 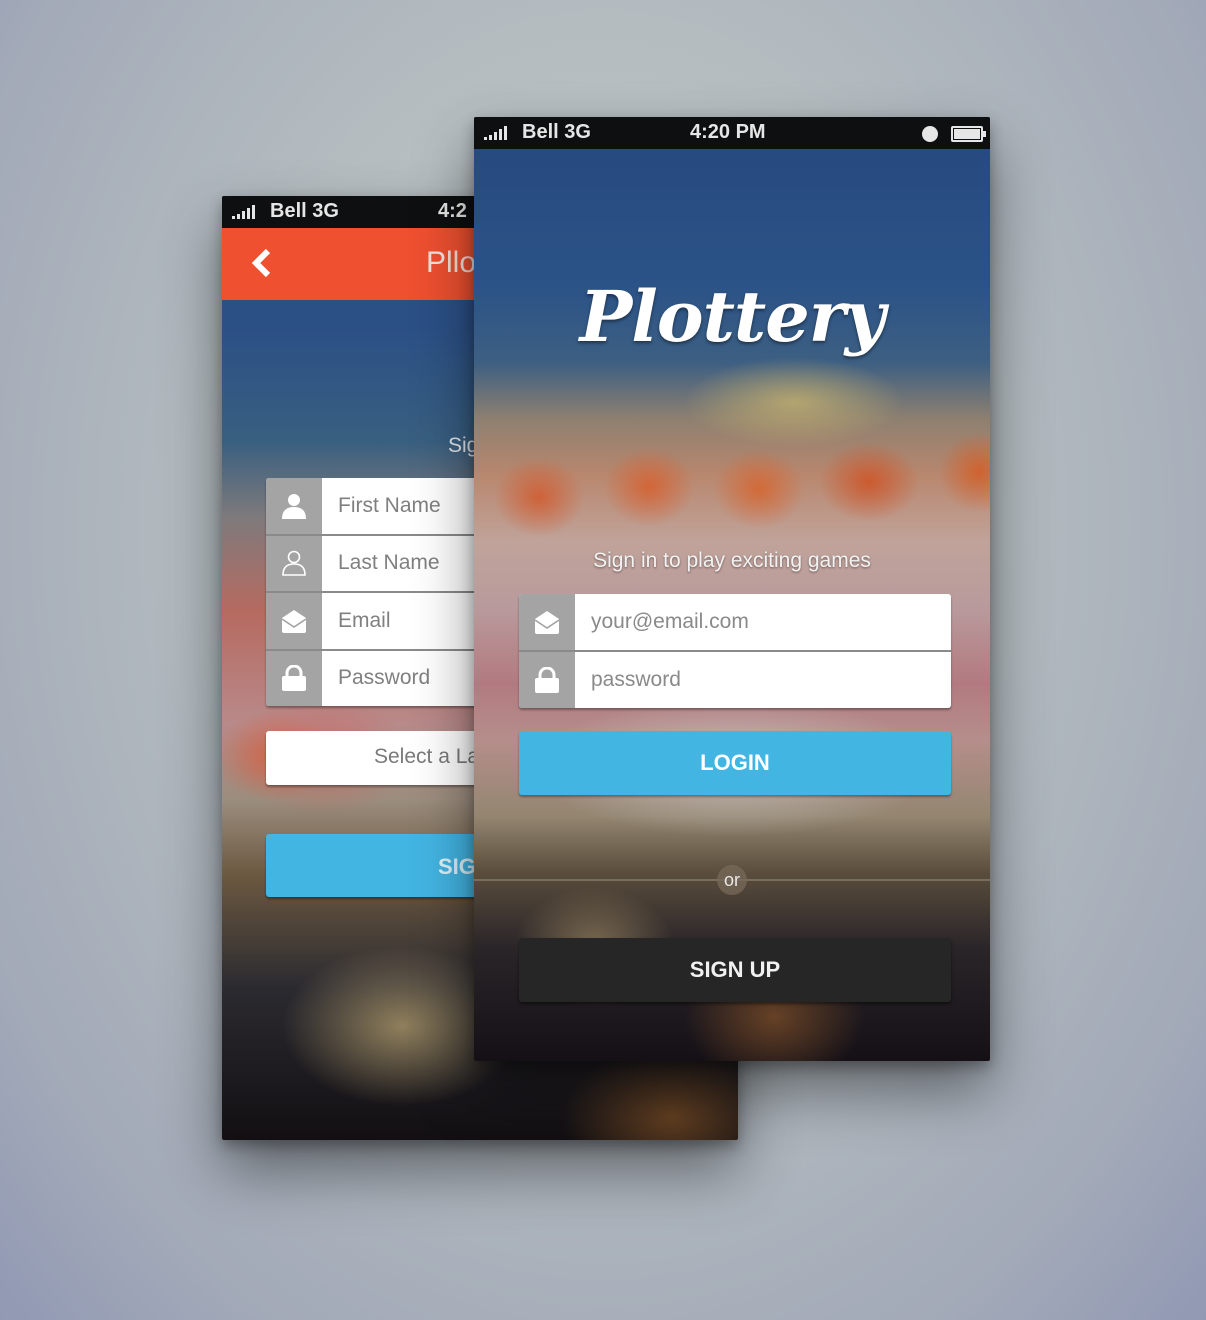 What do you see at coordinates (735, 680) in the screenshot?
I see `password-field: password` at bounding box center [735, 680].